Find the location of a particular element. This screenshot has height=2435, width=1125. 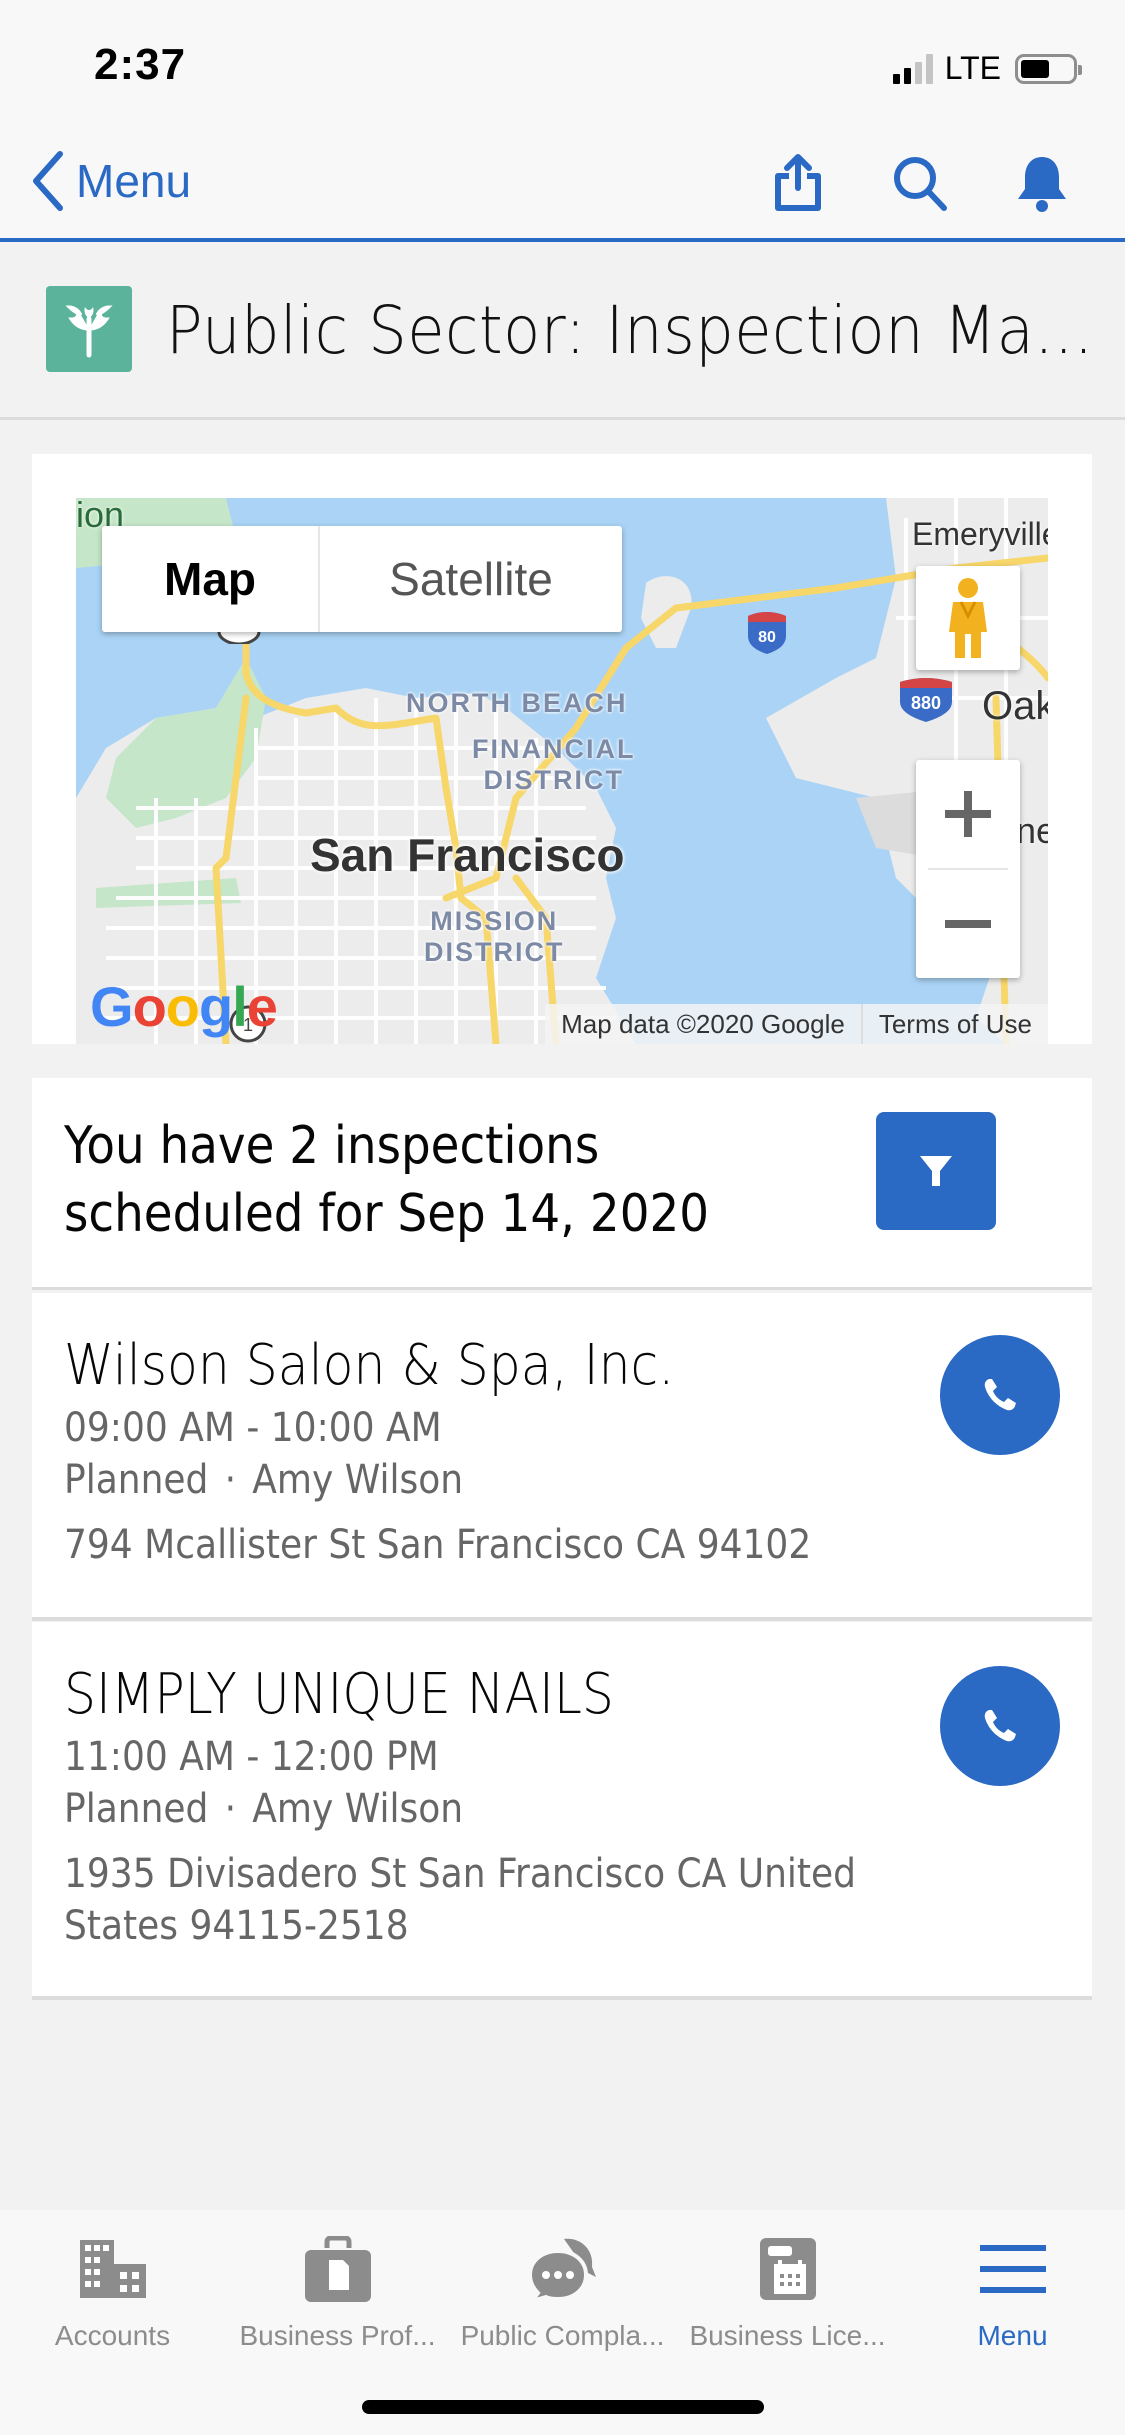

google-logo-e: e is located at coordinates (262, 1006).